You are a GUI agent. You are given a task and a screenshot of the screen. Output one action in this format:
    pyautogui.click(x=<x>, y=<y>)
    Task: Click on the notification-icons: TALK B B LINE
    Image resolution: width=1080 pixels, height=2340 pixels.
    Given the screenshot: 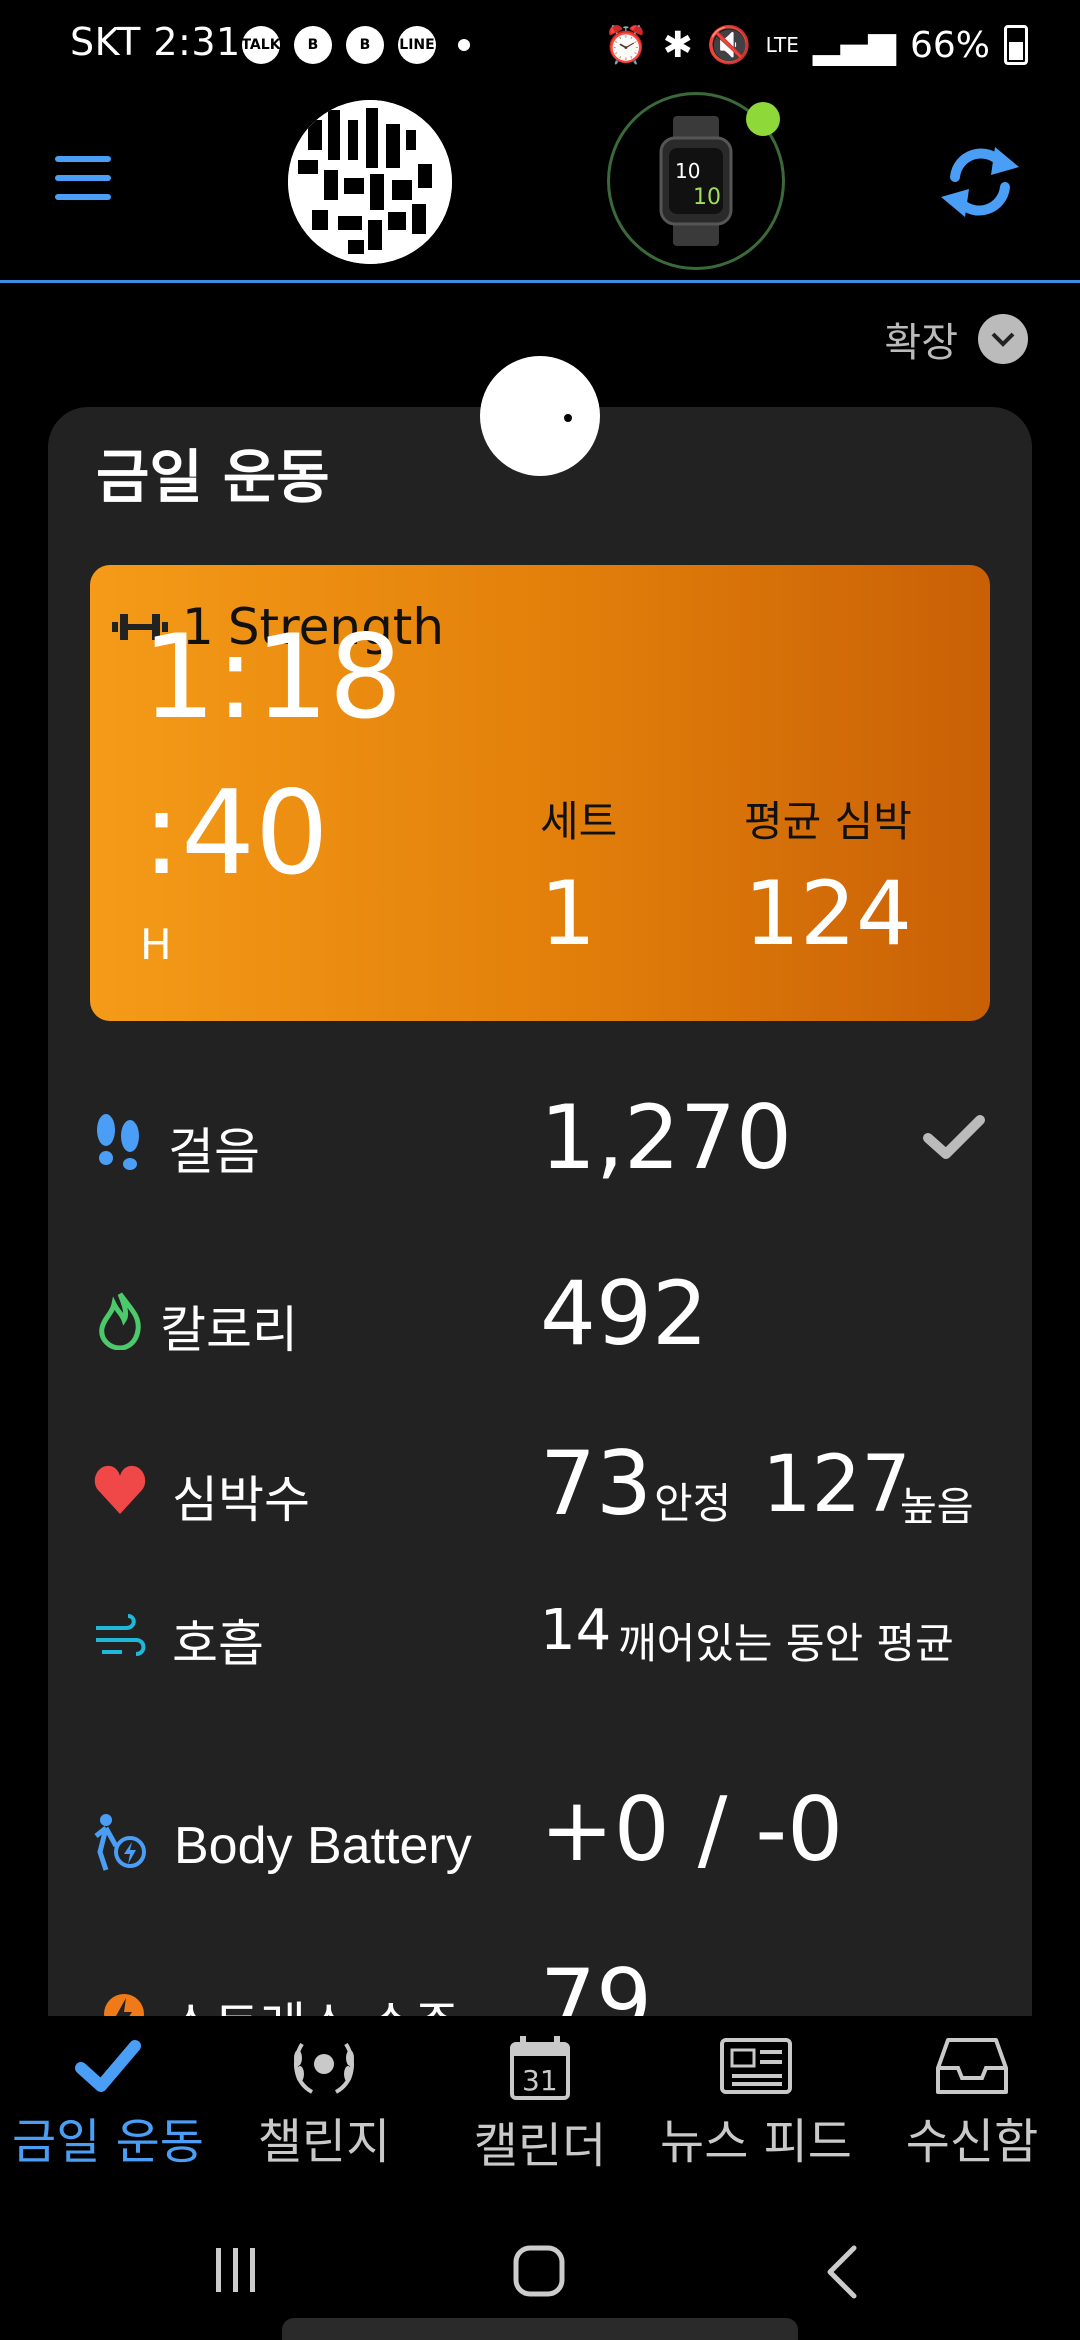 What is the action you would take?
    pyautogui.click(x=355, y=45)
    